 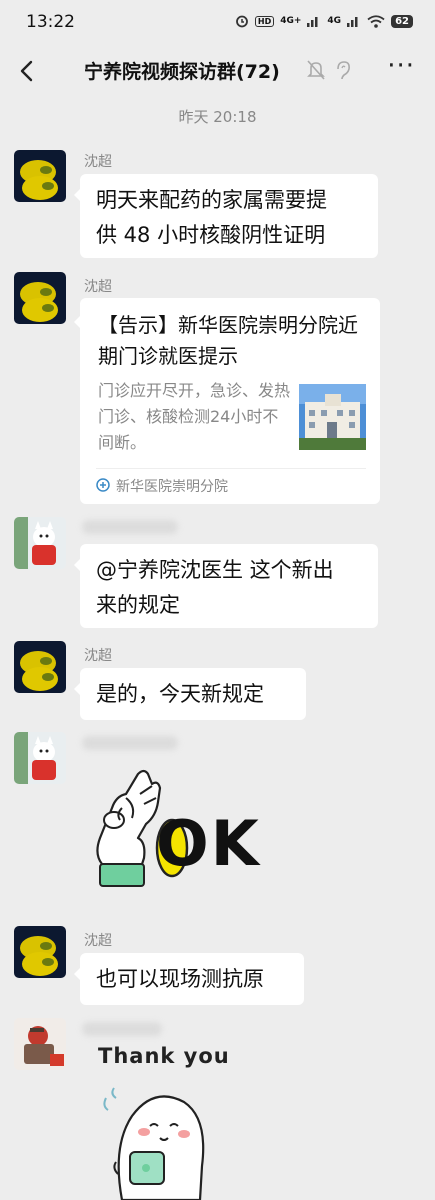 What do you see at coordinates (50, 22) in the screenshot?
I see `status-time: 13:22` at bounding box center [50, 22].